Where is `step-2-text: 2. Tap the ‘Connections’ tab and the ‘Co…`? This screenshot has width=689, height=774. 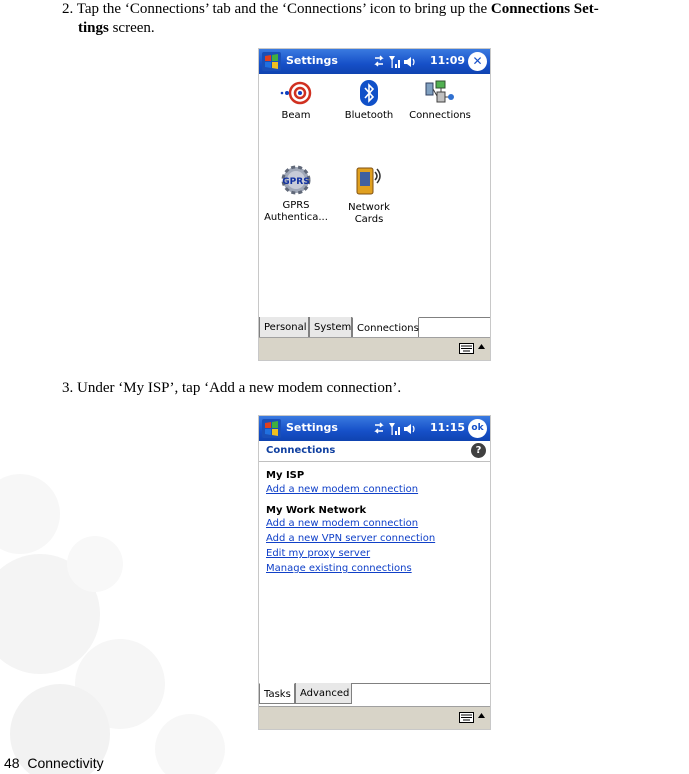
step-2-text: 2. Tap the ‘Connections’ tab and the ‘Co… is located at coordinates (276, 9).